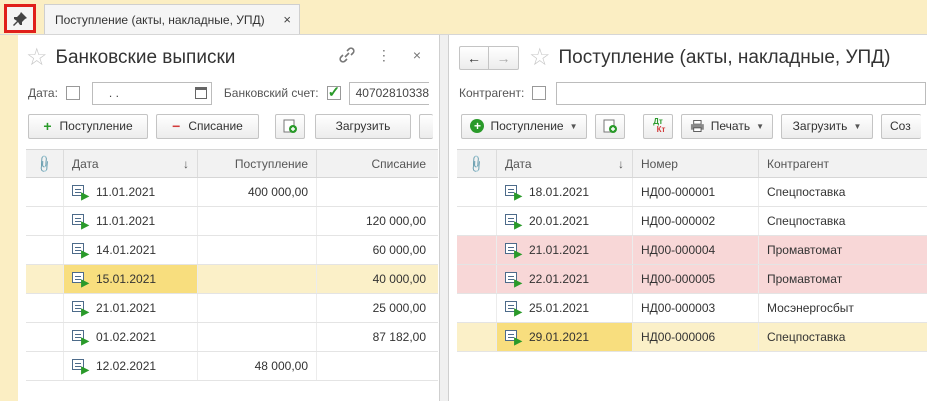  I want to click on dt-kt-button: Дт Кт, so click(658, 126).